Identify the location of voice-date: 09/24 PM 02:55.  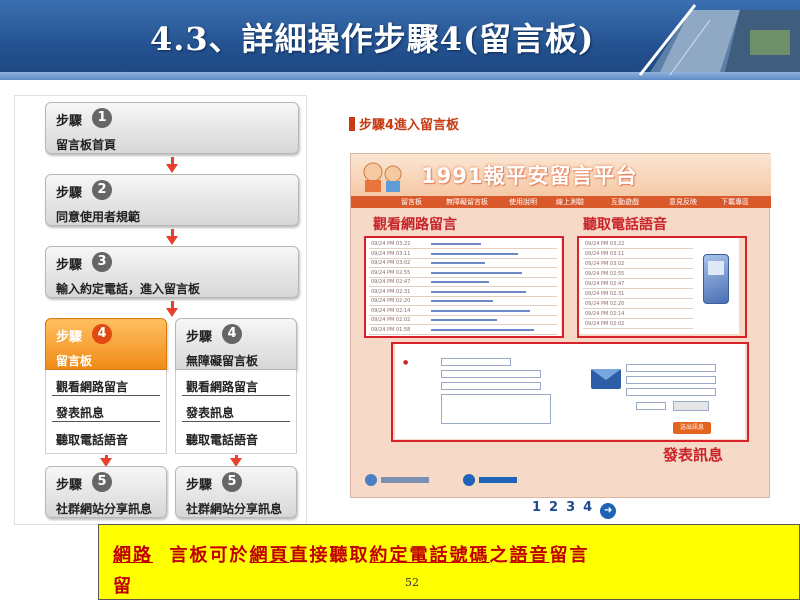
(605, 274).